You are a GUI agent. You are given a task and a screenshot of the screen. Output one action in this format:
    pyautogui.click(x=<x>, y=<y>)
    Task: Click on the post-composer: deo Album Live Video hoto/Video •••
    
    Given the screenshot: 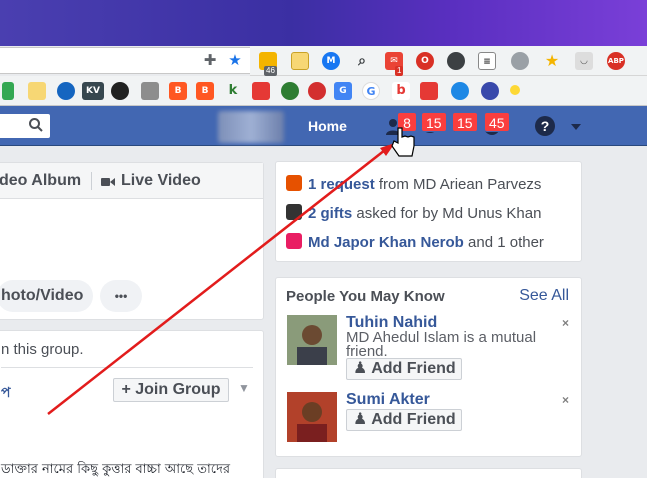 What is the action you would take?
    pyautogui.click(x=132, y=241)
    